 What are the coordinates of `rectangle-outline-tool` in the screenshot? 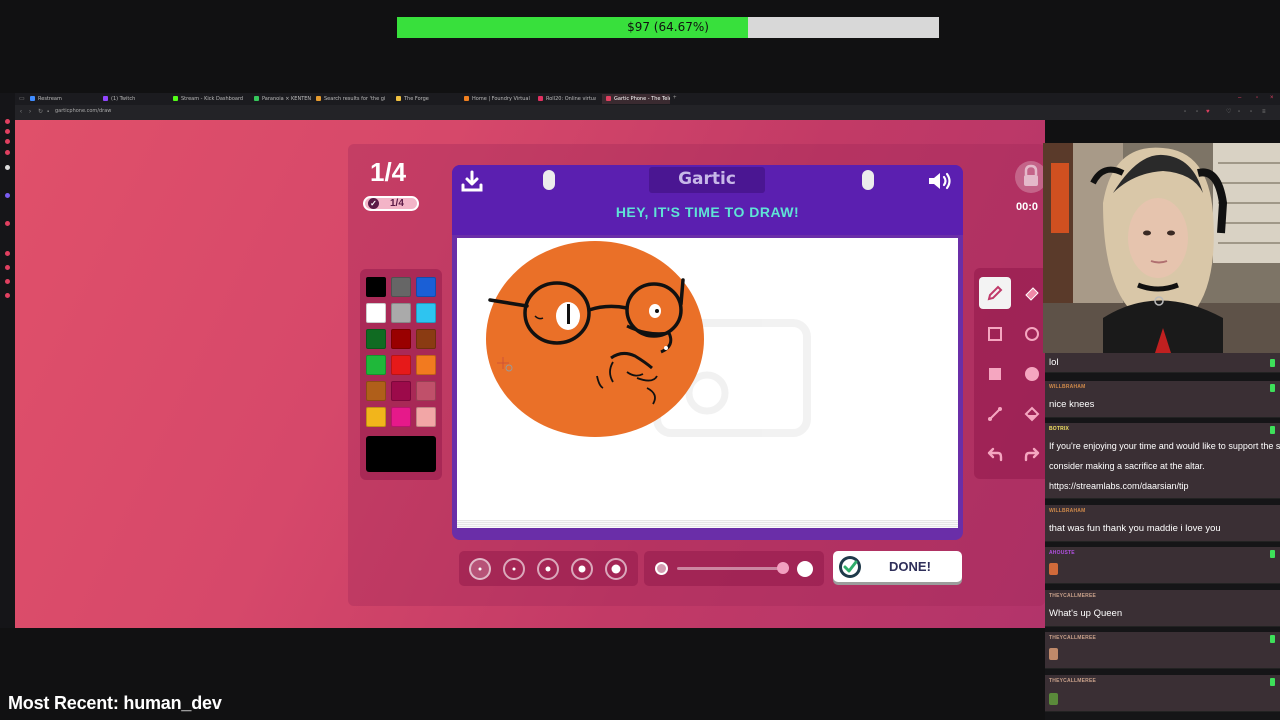 It's located at (995, 334).